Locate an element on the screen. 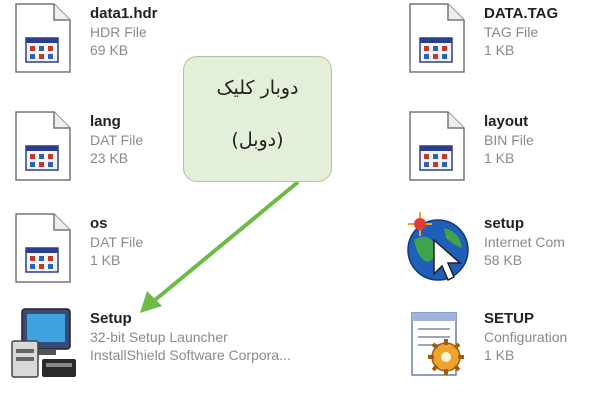  file-name: lang is located at coordinates (105, 121).